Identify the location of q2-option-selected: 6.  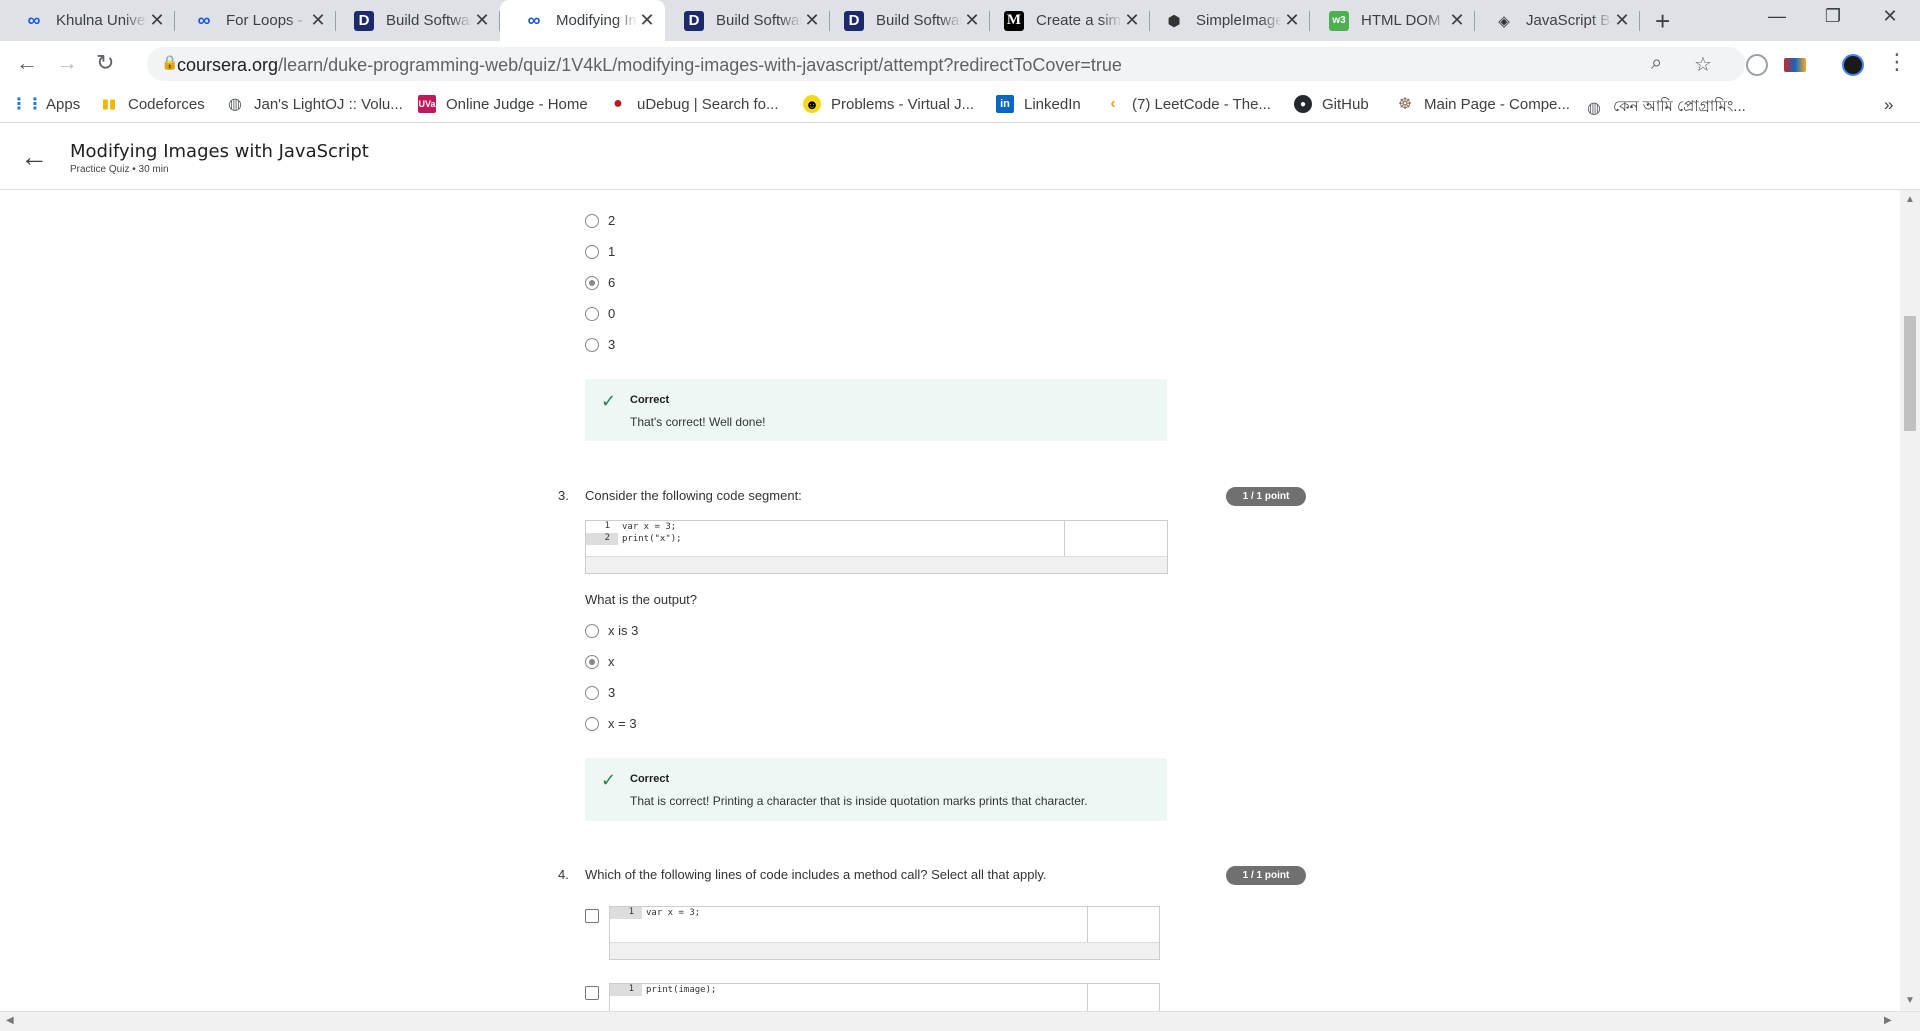
(600, 282).